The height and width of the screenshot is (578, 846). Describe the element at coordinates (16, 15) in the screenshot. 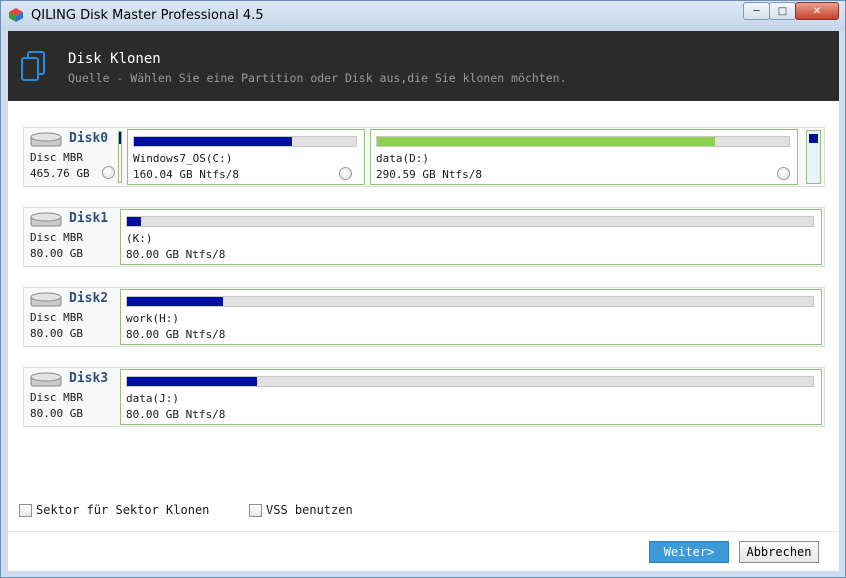

I see `app-logo-icon` at that location.